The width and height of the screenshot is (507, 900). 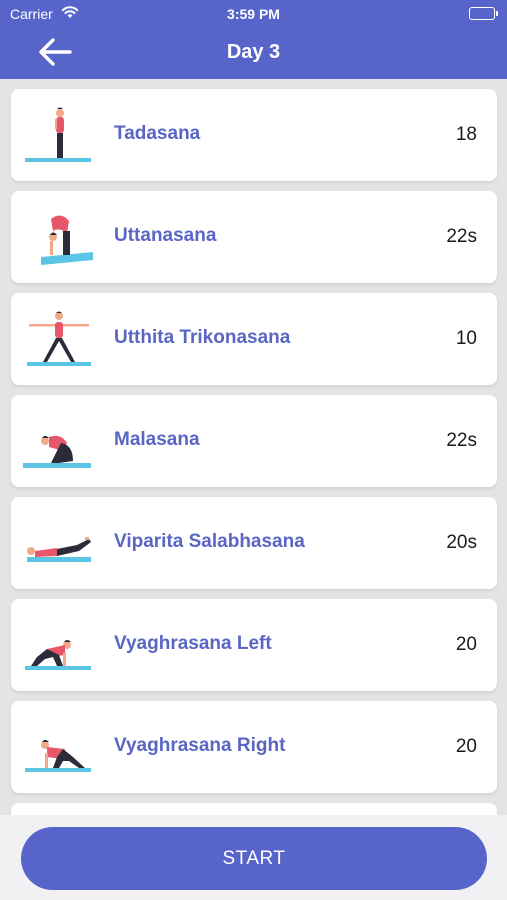 What do you see at coordinates (58, 134) in the screenshot?
I see `standing-pose-icon` at bounding box center [58, 134].